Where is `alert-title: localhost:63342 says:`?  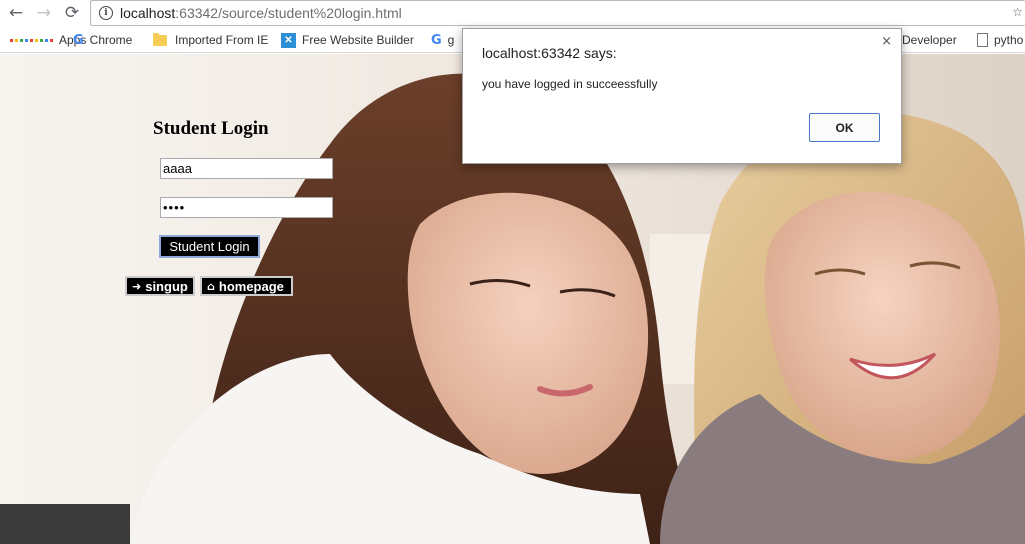 alert-title: localhost:63342 says: is located at coordinates (549, 53).